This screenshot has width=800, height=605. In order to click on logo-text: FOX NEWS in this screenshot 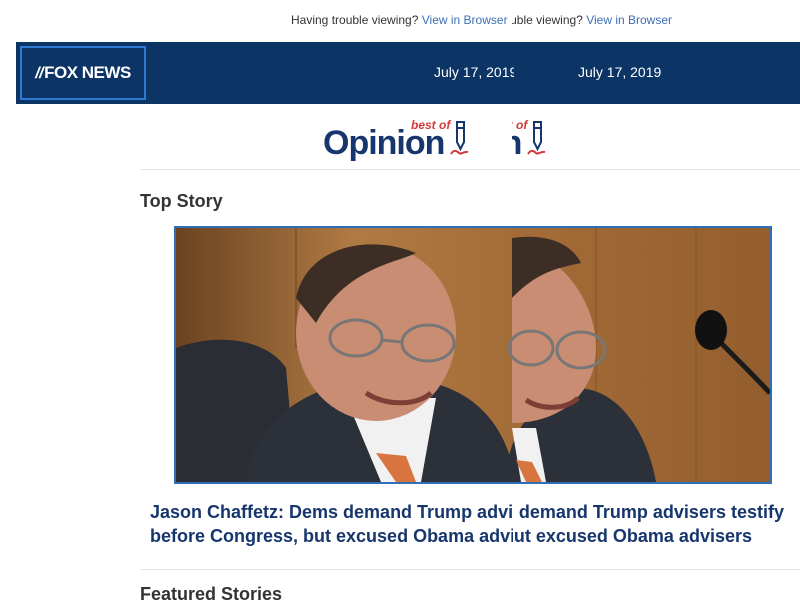, I will do `click(87, 72)`.